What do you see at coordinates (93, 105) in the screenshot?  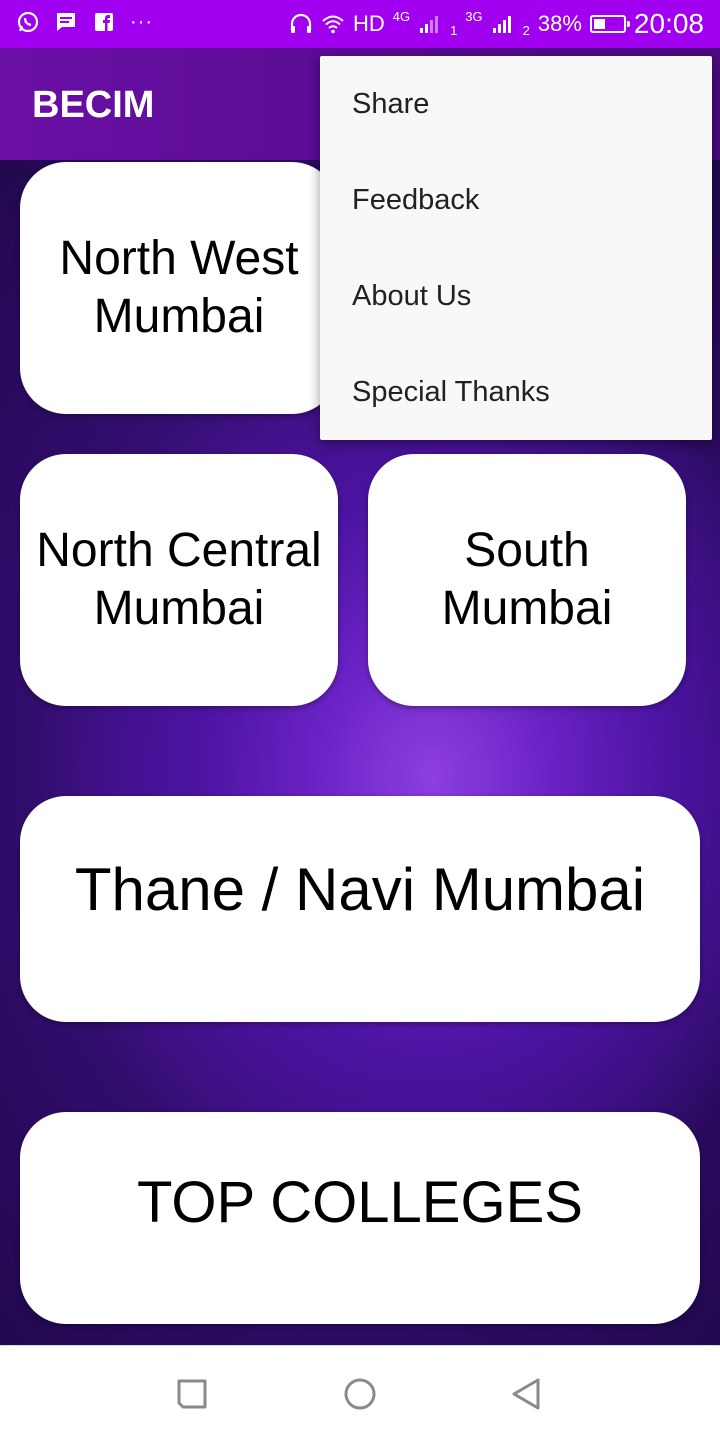 I see `app-title: BECIM` at bounding box center [93, 105].